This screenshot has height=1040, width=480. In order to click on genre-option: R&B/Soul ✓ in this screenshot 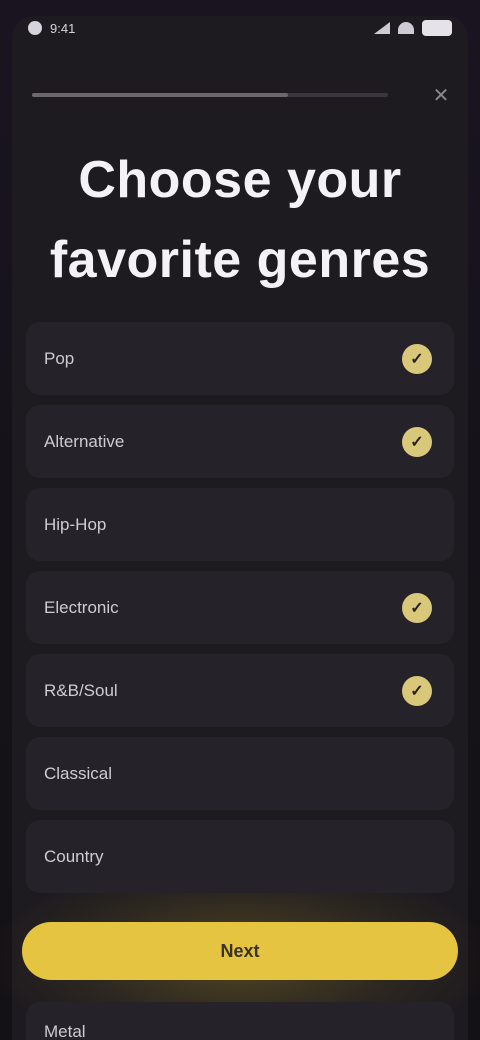, I will do `click(240, 690)`.